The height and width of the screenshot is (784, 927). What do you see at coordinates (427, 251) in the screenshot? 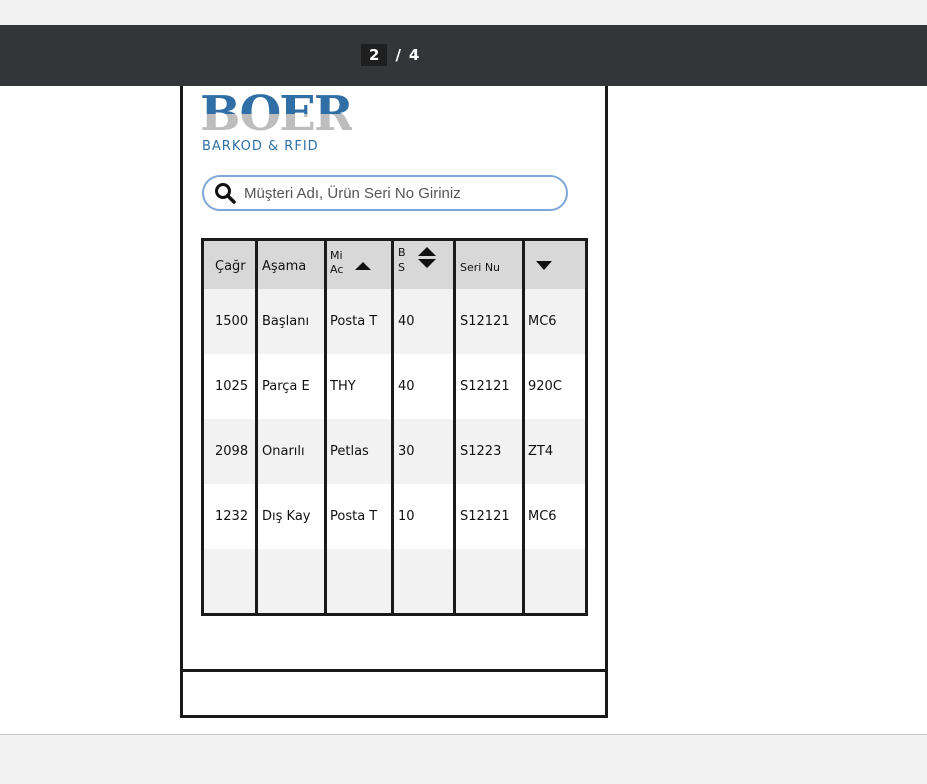
I see `sort-up-icon` at bounding box center [427, 251].